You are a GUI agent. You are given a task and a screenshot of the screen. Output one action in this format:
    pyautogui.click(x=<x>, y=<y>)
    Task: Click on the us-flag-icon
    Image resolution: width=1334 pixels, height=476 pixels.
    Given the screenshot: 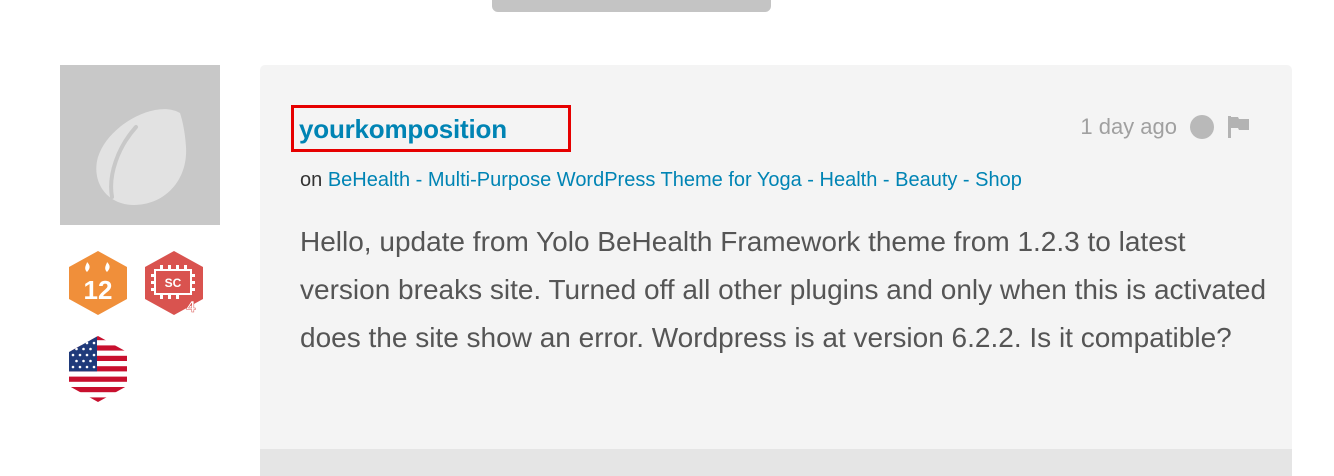 What is the action you would take?
    pyautogui.click(x=98, y=369)
    